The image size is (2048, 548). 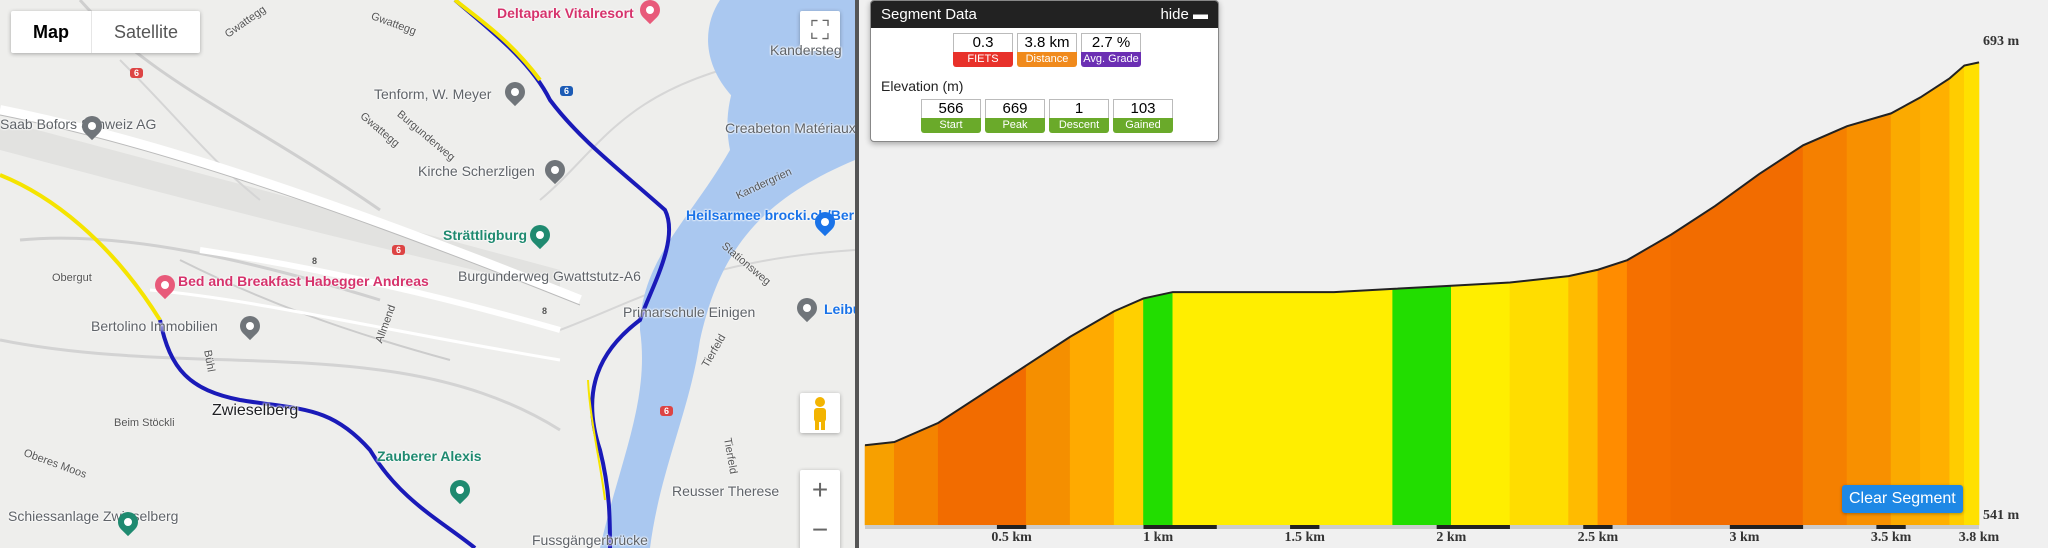 What do you see at coordinates (1111, 42) in the screenshot?
I see `stat-value: 2.7 %` at bounding box center [1111, 42].